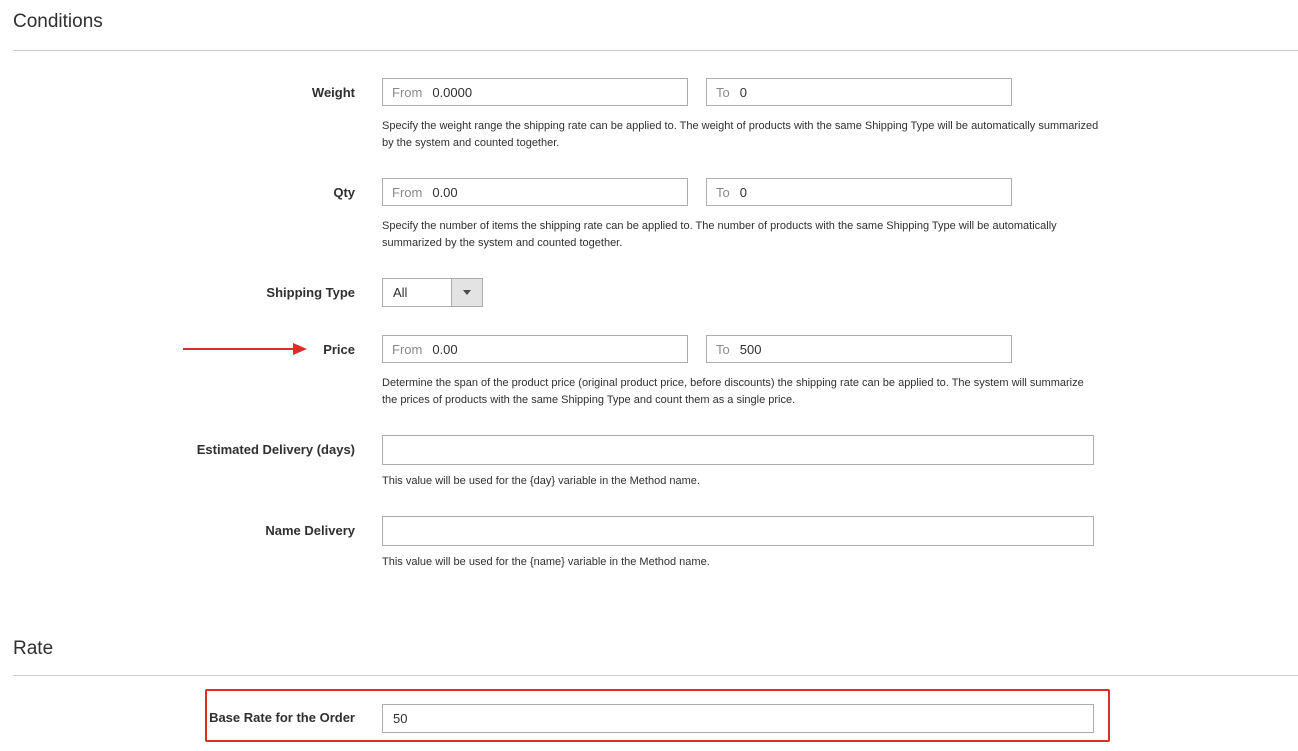 The width and height of the screenshot is (1298, 751). I want to click on name-delivery-label: Name Delivery, so click(310, 530).